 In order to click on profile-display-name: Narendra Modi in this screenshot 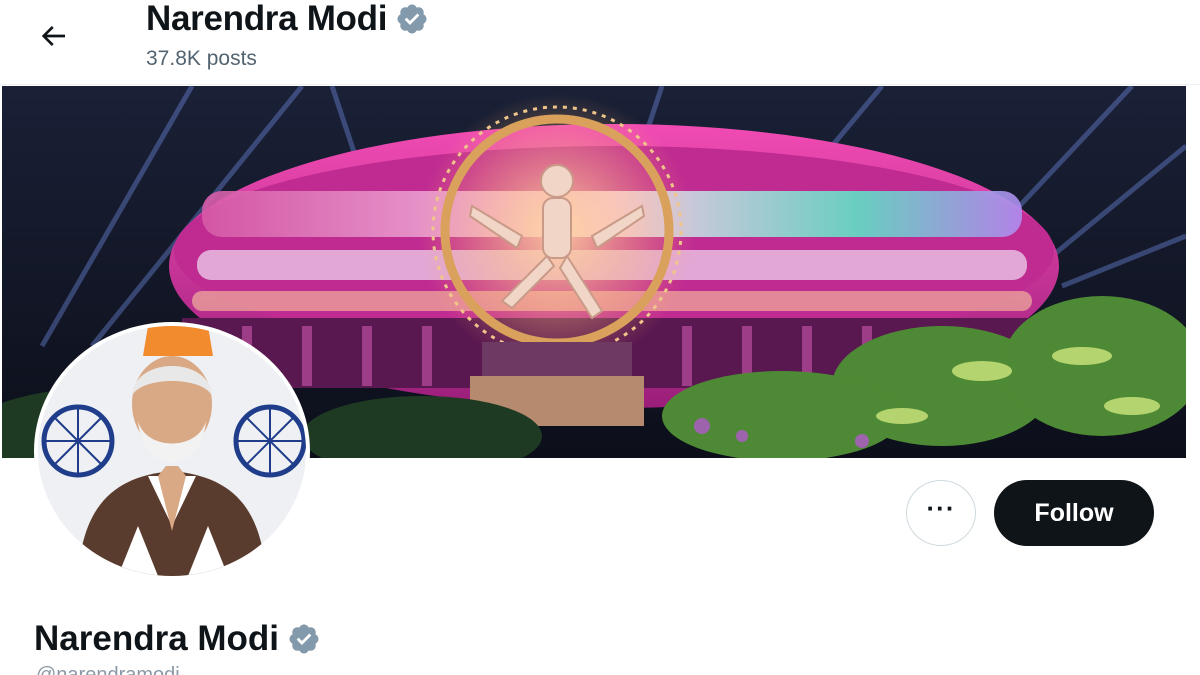, I will do `click(177, 639)`.